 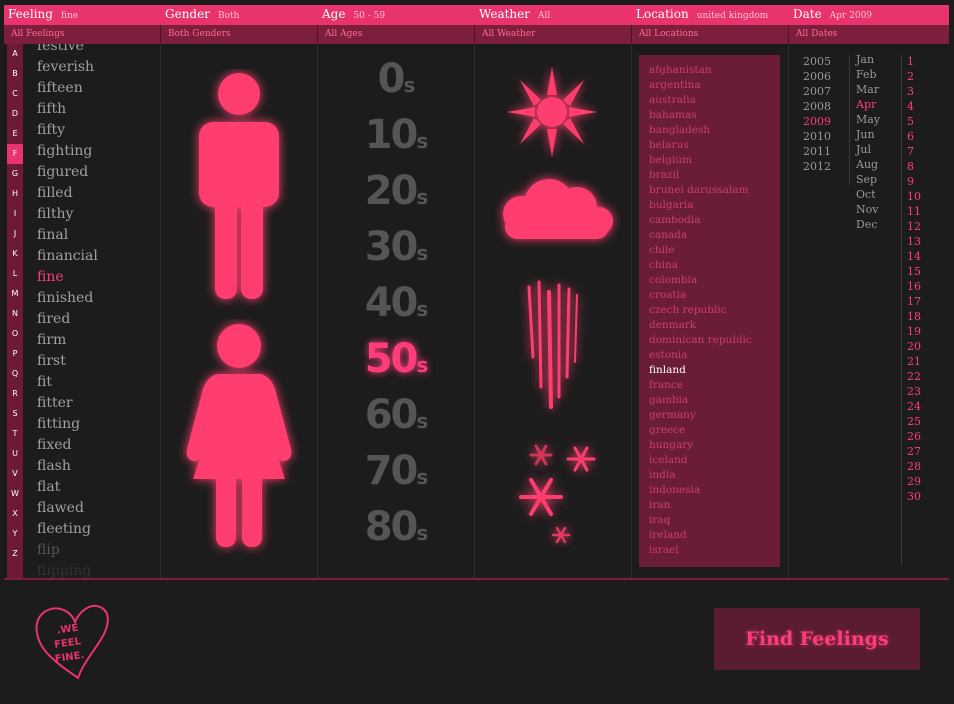 I want to click on day-item: 5, so click(x=914, y=121).